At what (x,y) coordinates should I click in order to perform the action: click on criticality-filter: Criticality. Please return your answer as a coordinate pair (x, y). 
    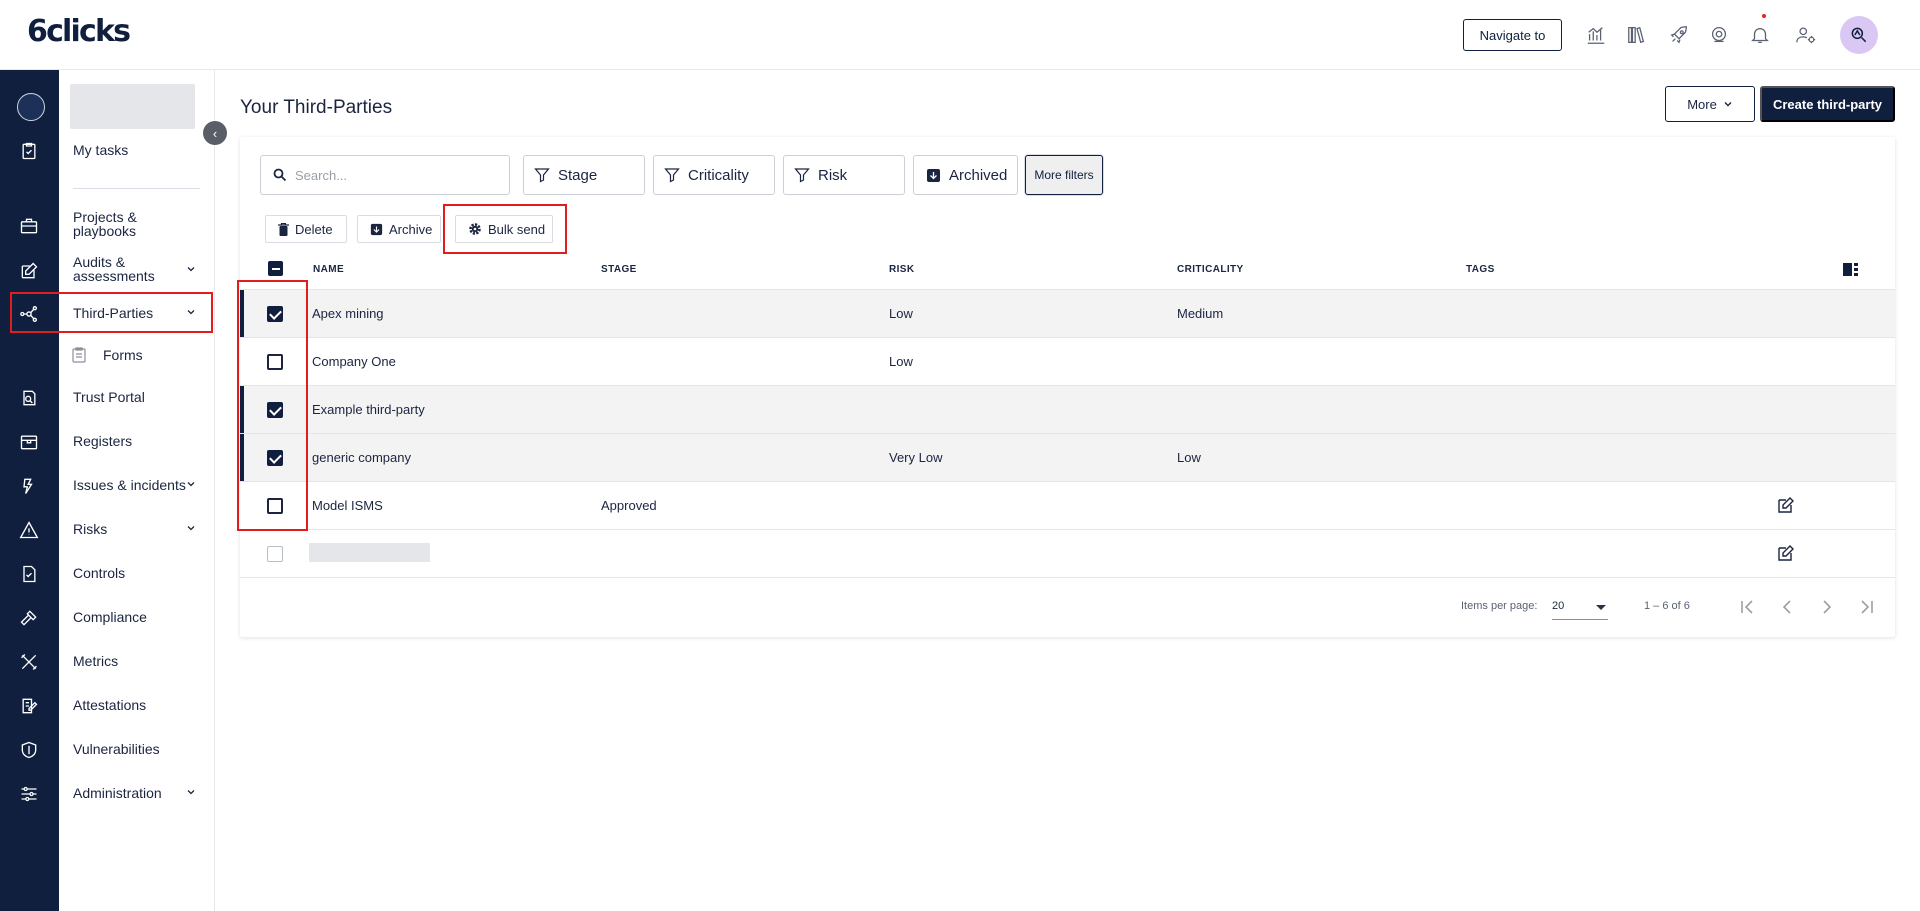
    Looking at the image, I should click on (714, 175).